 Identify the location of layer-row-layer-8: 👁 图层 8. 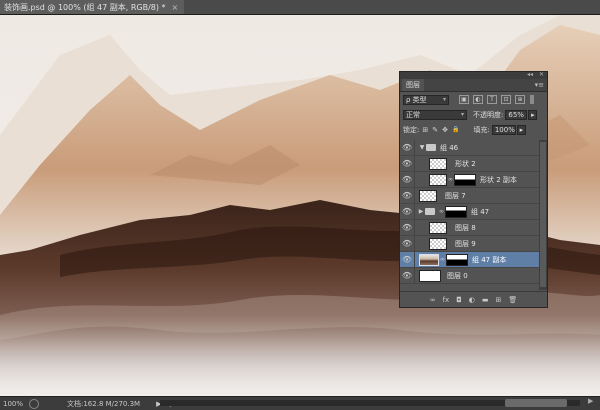
(469, 227).